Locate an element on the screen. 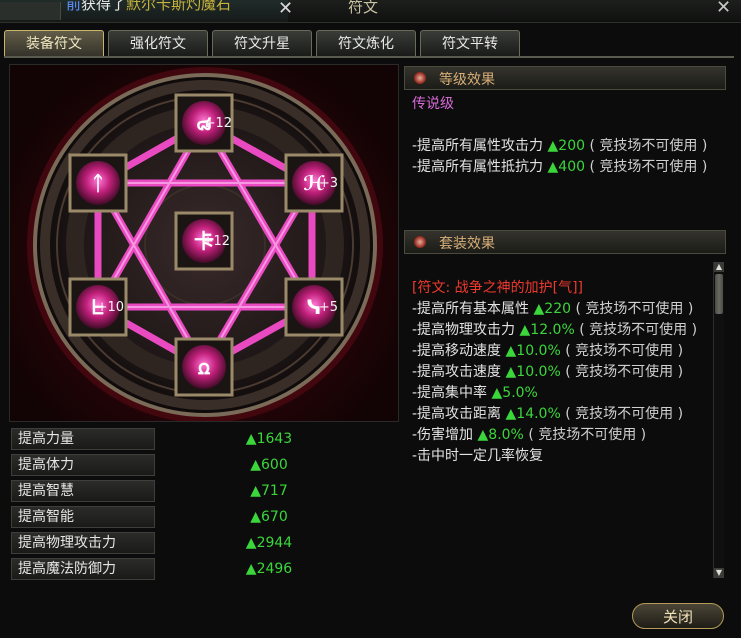  level-effect-header: 等级效果 is located at coordinates (565, 78).